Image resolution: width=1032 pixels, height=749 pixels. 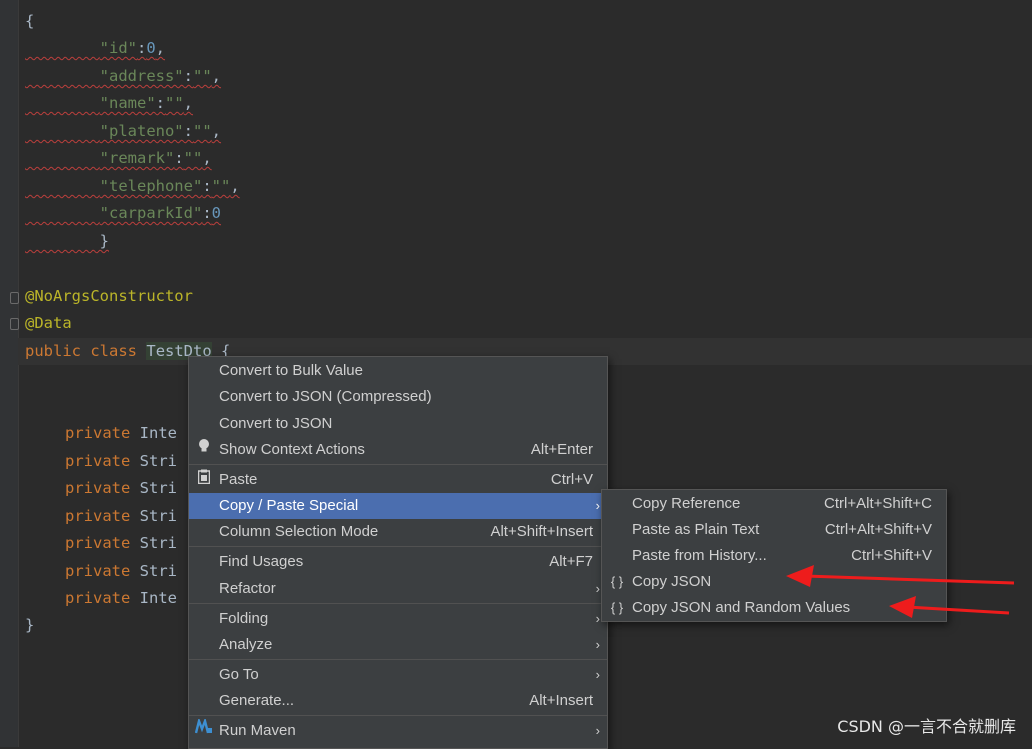 What do you see at coordinates (949, 607) in the screenshot?
I see `red-arrow-copy-json-random` at bounding box center [949, 607].